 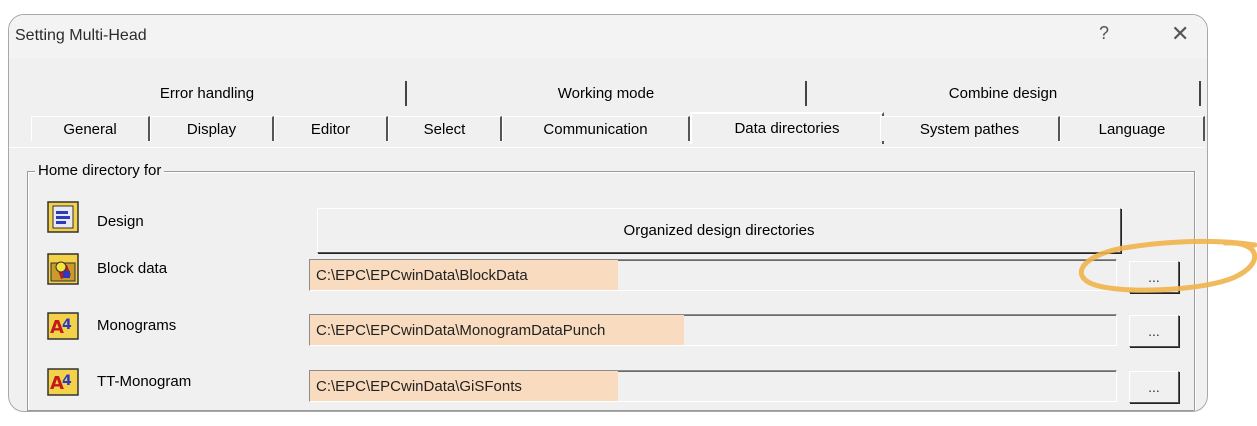 I want to click on block-data-path: C:\EPC\EPCwinData\BlockData, so click(x=422, y=275).